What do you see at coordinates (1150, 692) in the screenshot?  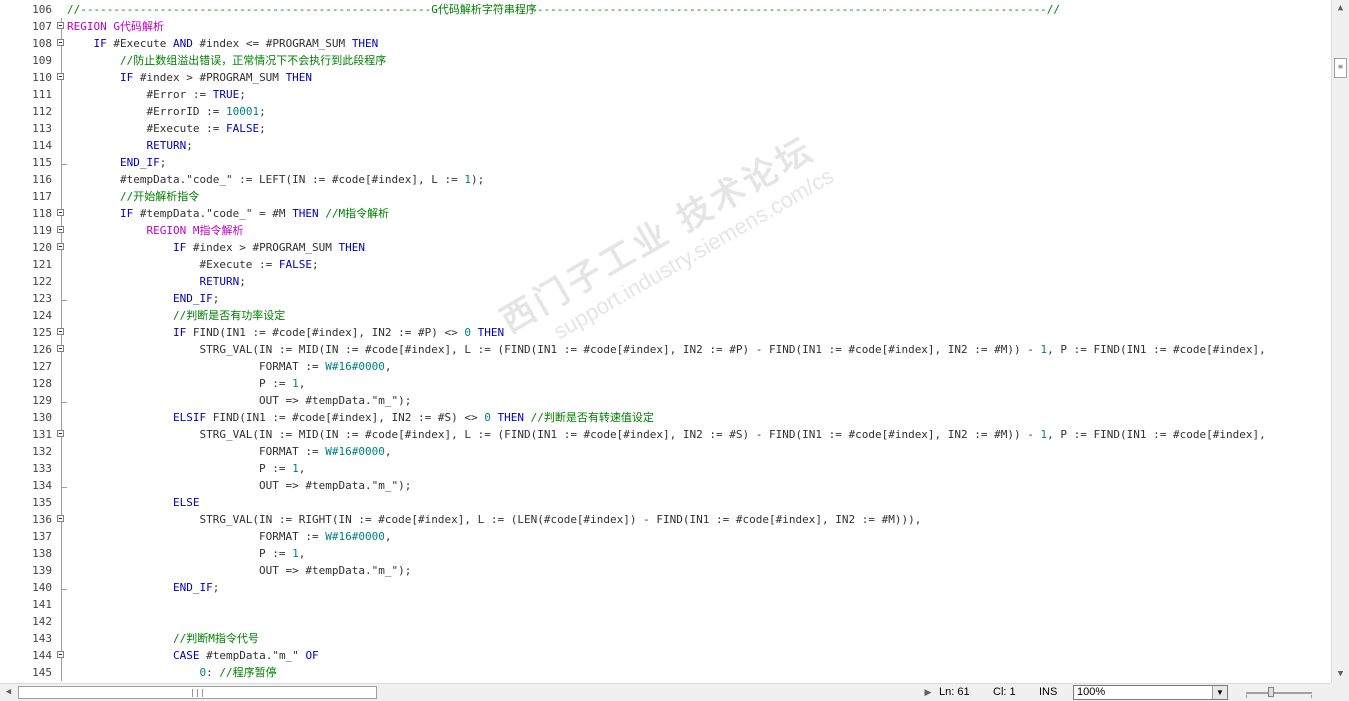 I see `zoom-select: 100% ▼` at bounding box center [1150, 692].